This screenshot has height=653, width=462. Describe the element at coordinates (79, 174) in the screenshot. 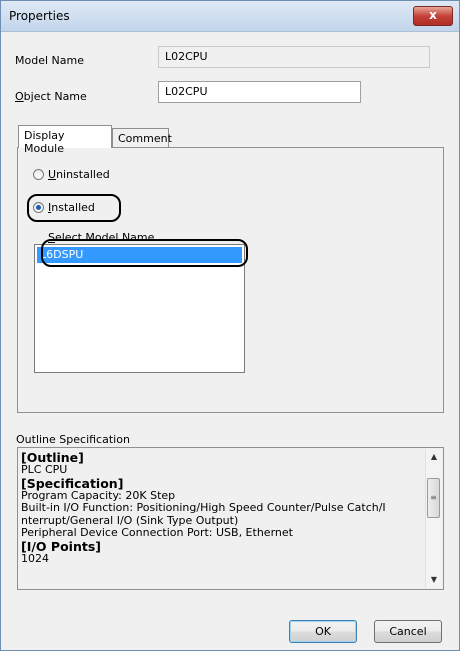

I see `uninstalled-label: Uninstalled` at that location.